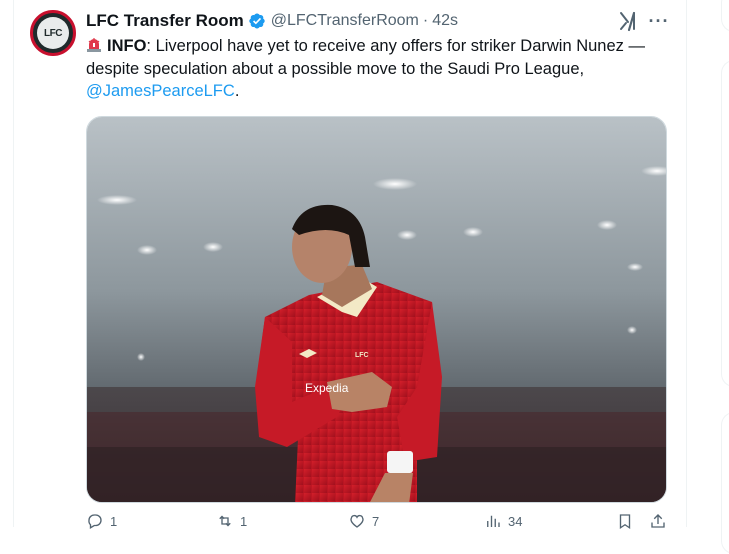  I want to click on left-gutter, so click(6, 263).